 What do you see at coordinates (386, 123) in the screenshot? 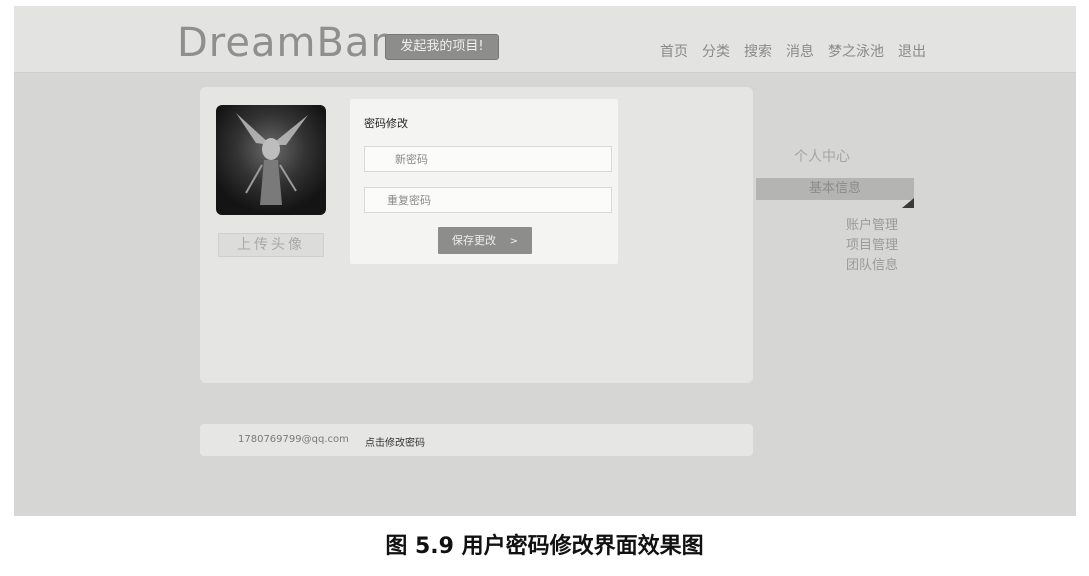
I see `form-title: 密码修改` at bounding box center [386, 123].